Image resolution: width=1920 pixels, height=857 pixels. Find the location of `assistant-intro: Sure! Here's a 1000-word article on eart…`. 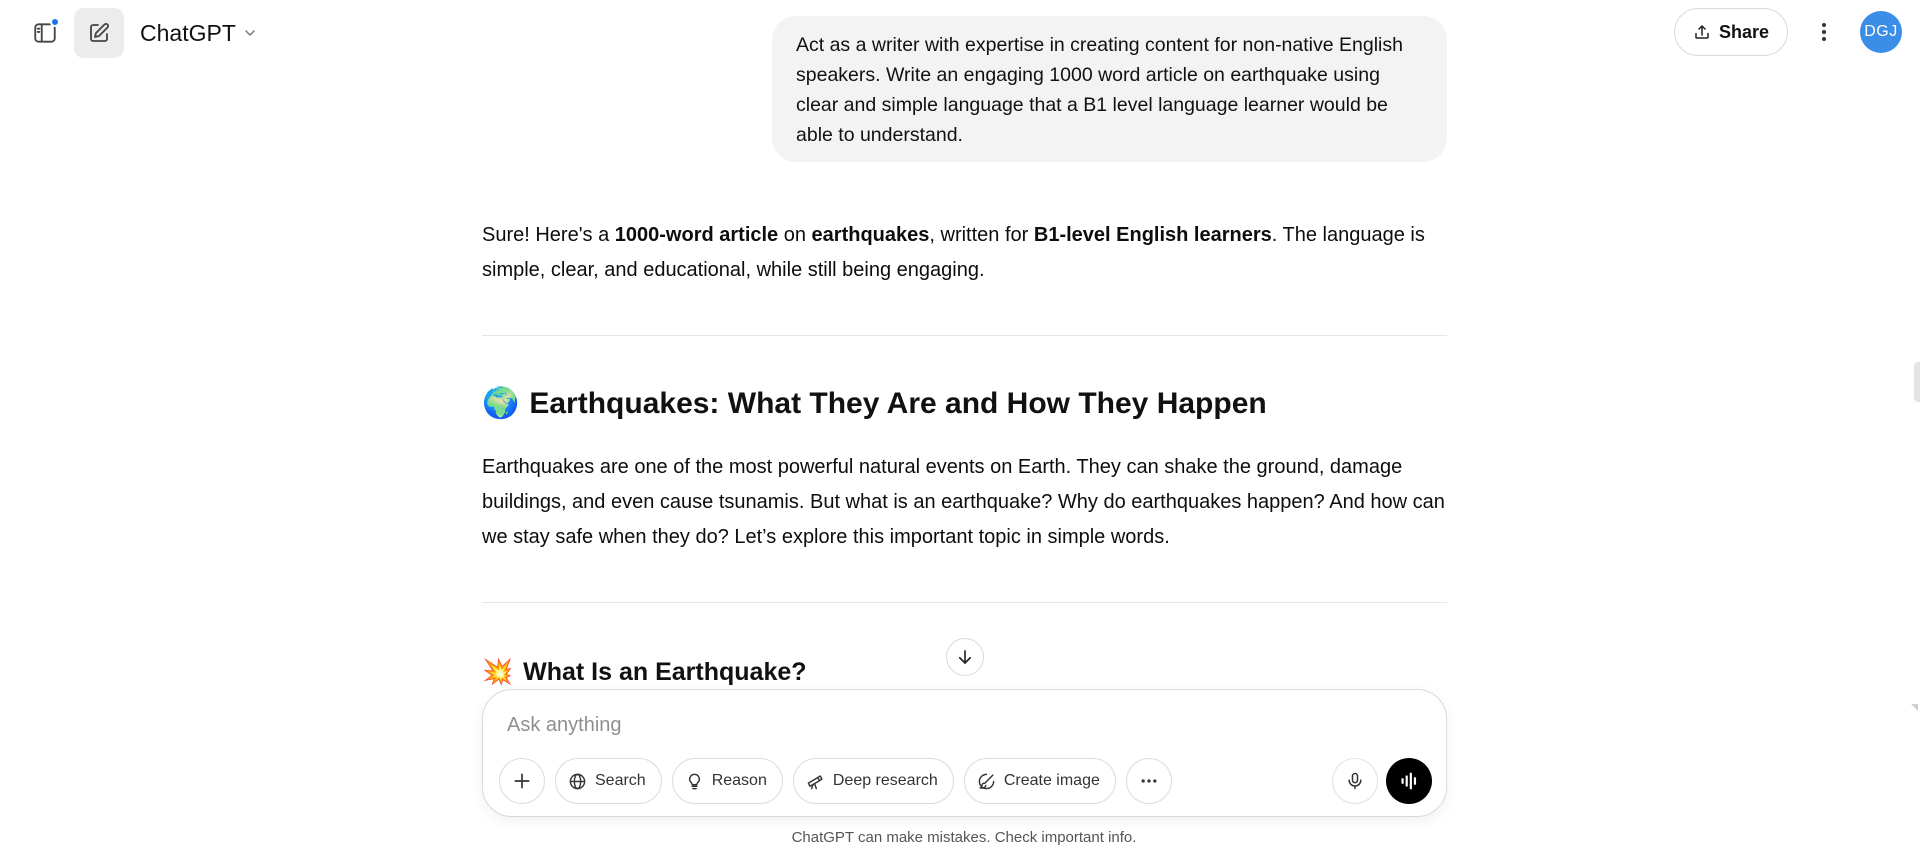

assistant-intro: Sure! Here's a 1000-word article on eart… is located at coordinates (964, 253).